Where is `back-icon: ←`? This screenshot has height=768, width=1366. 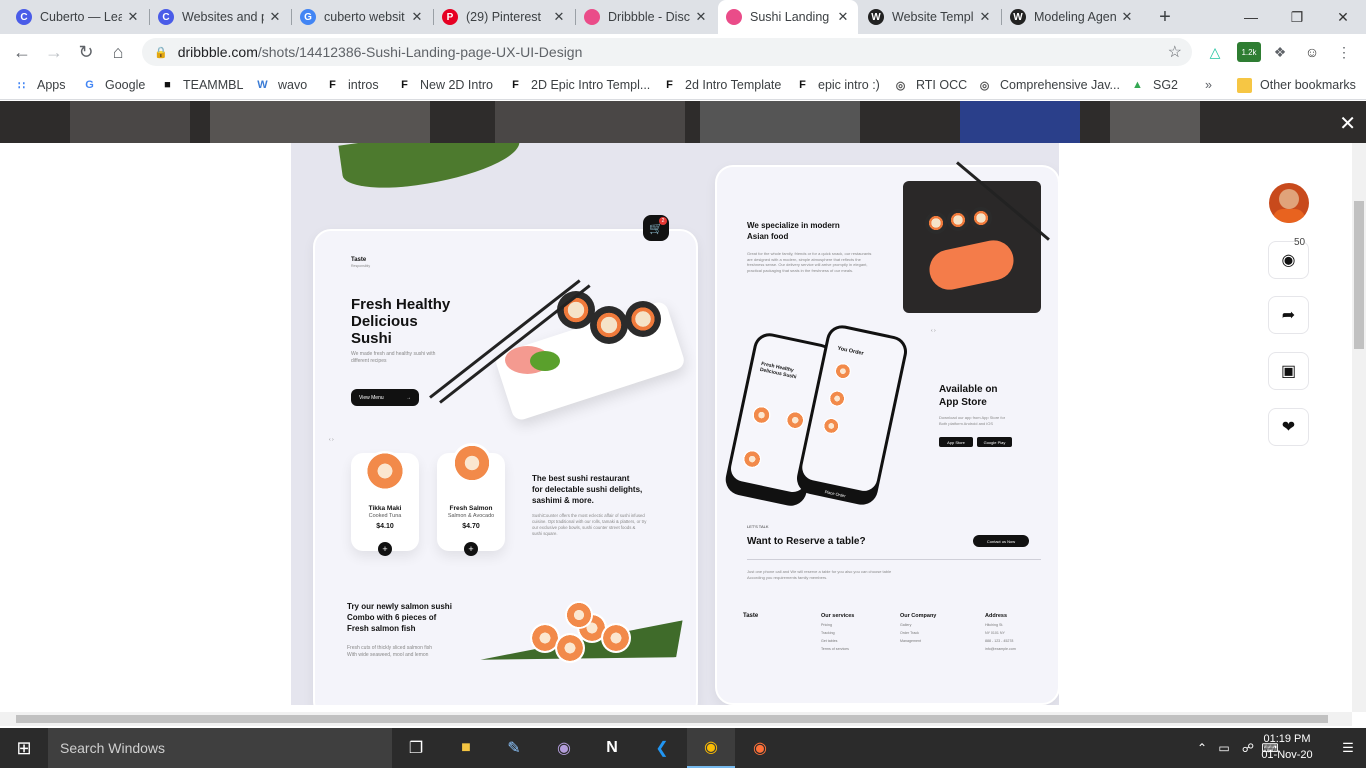 back-icon: ← is located at coordinates (22, 52).